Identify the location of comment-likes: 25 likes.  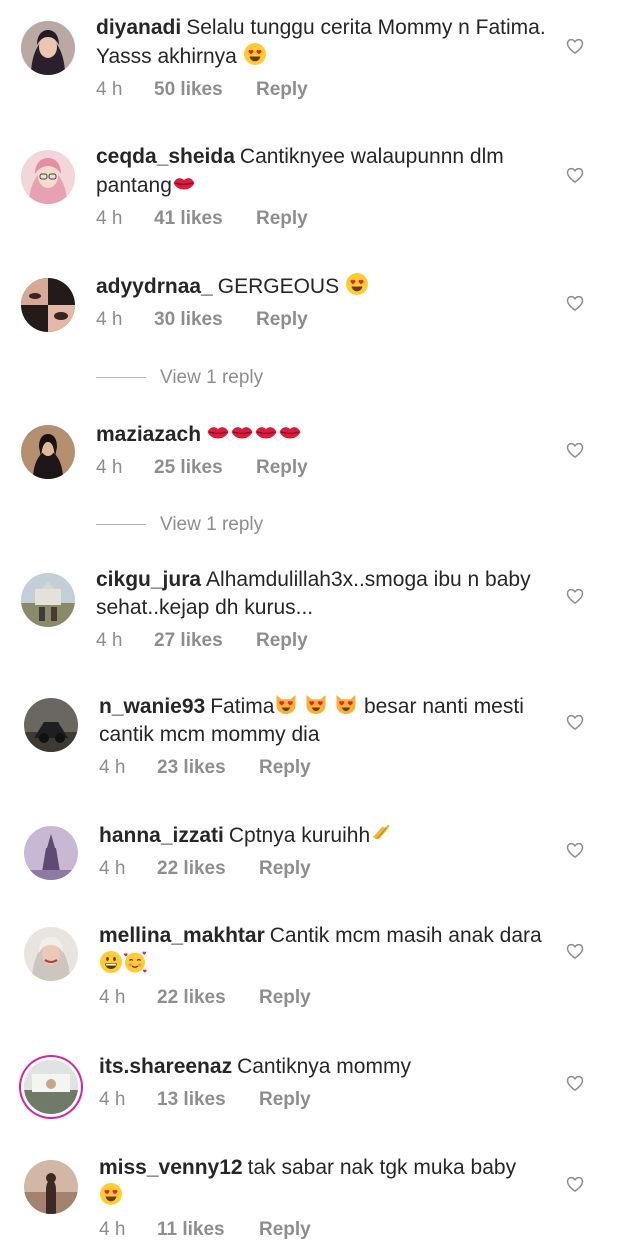
(205, 468).